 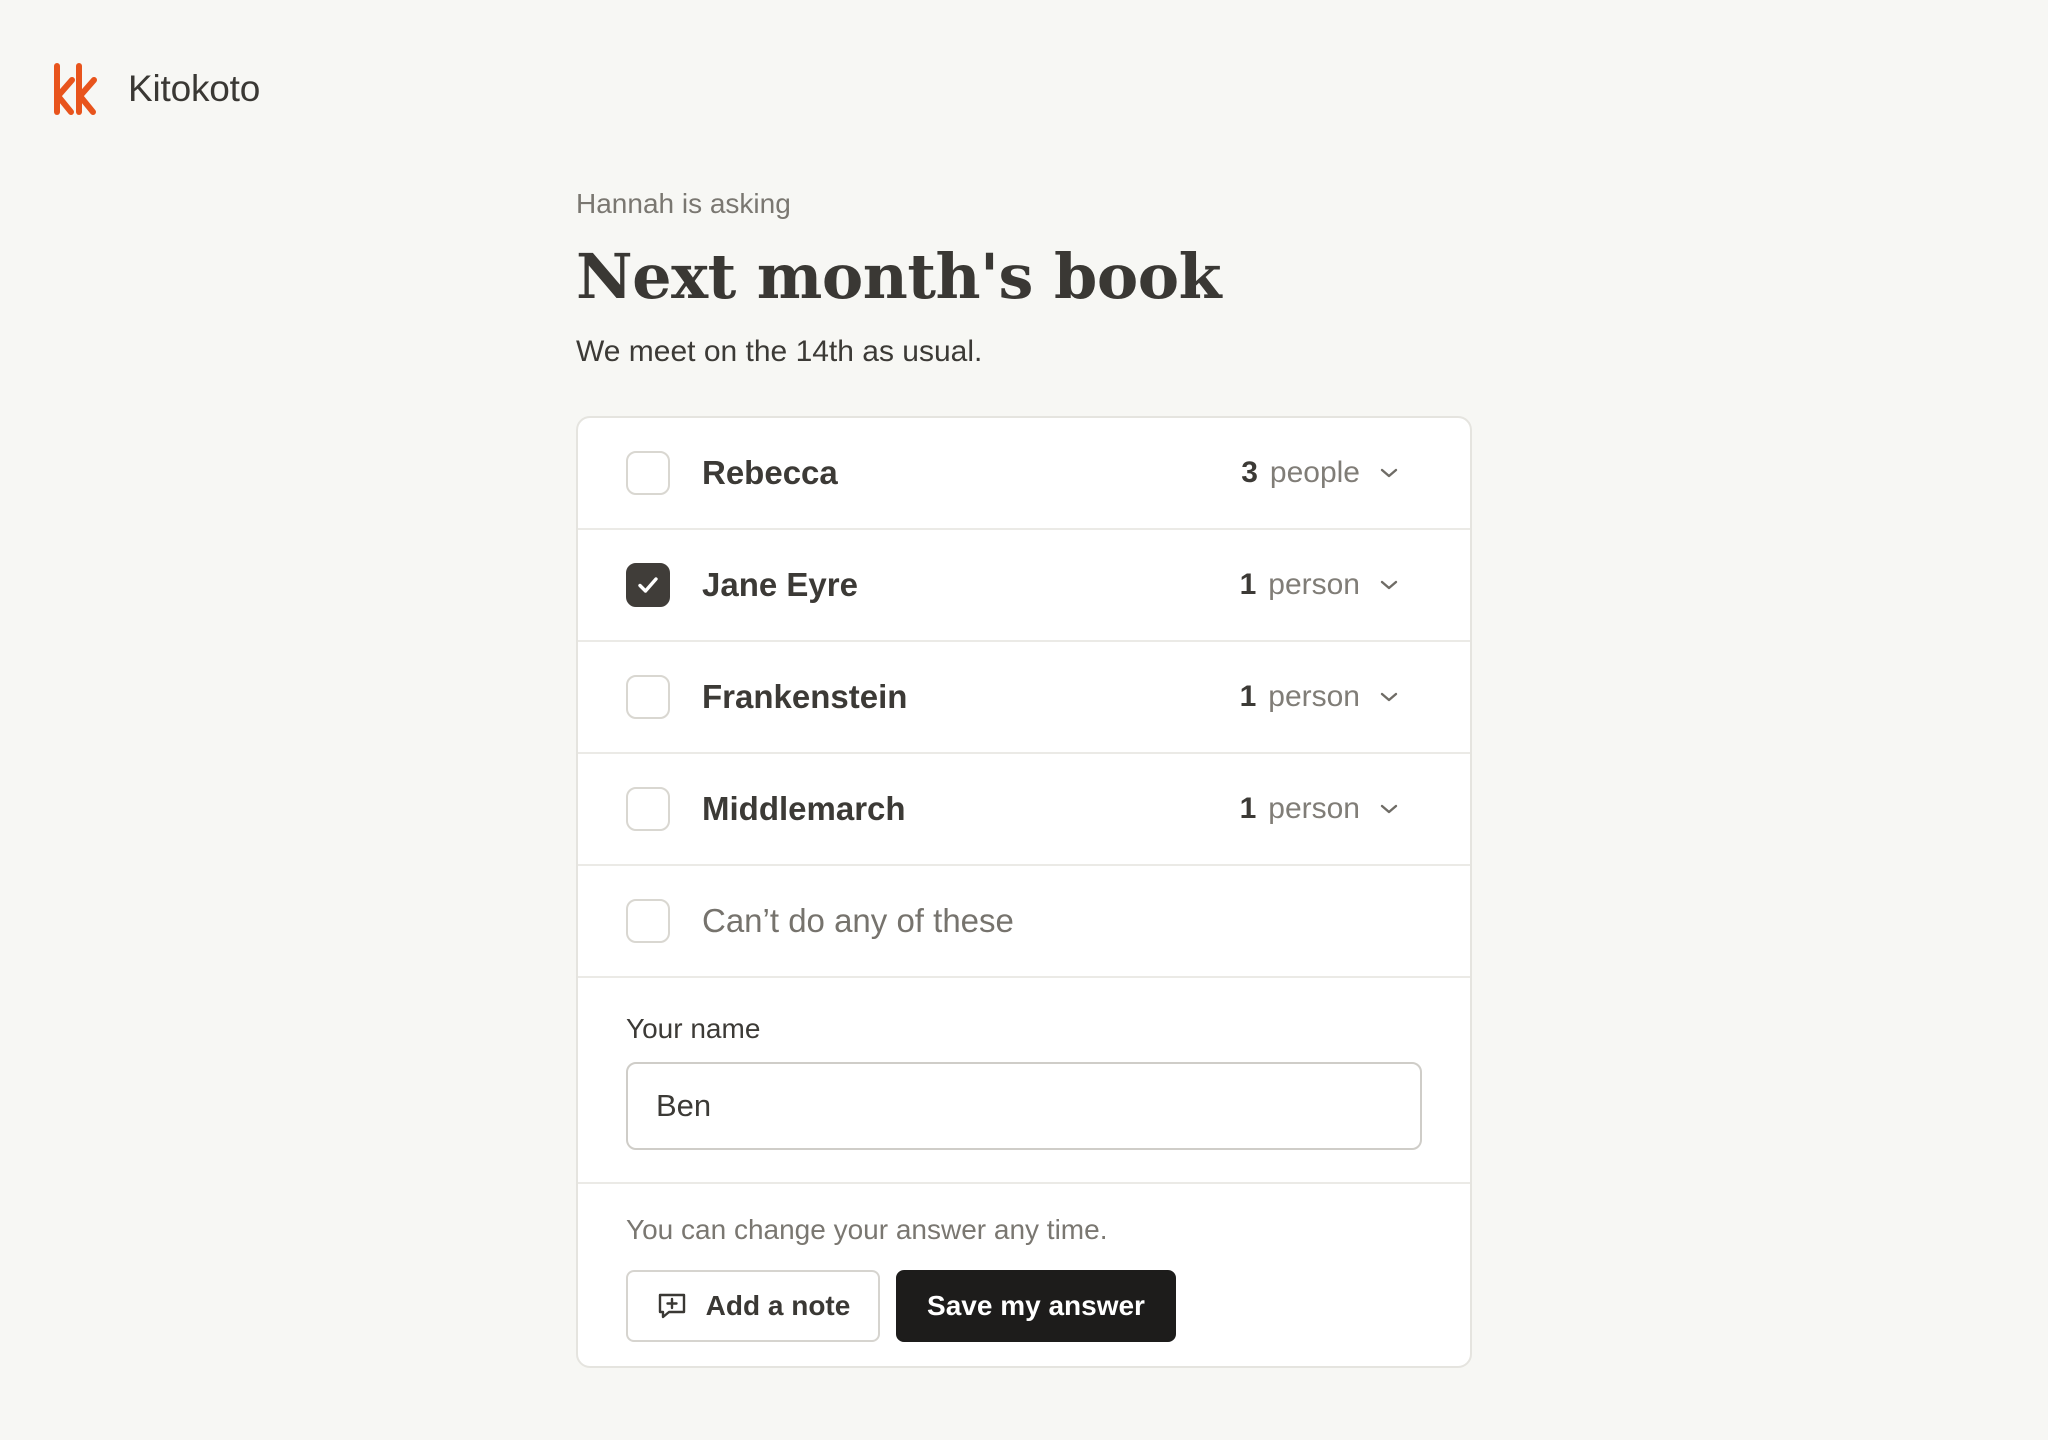 What do you see at coordinates (899, 276) in the screenshot?
I see `page-title: Next month's book` at bounding box center [899, 276].